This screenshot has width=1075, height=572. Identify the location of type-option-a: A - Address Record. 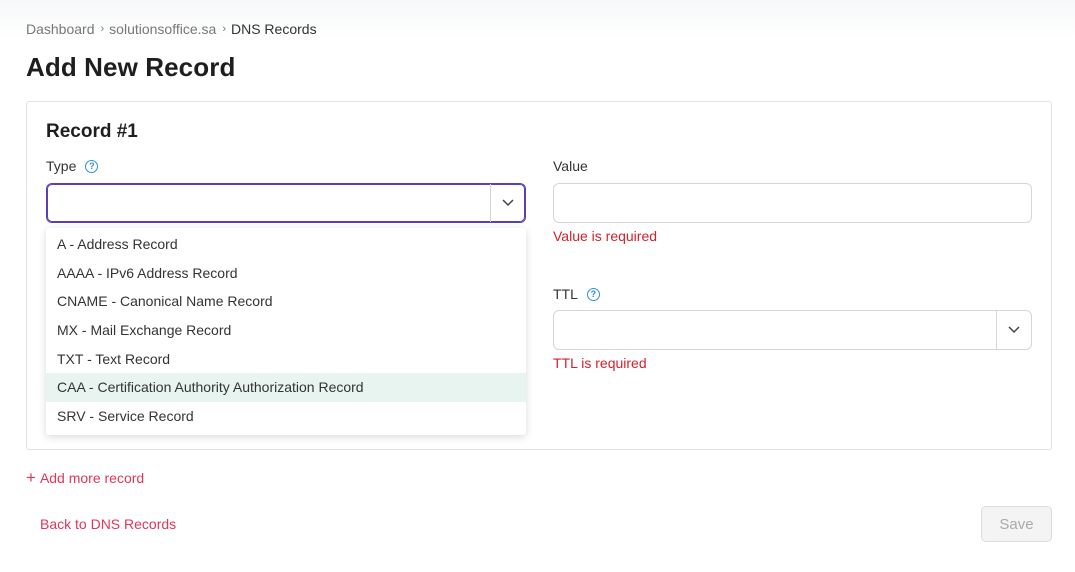
(286, 244).